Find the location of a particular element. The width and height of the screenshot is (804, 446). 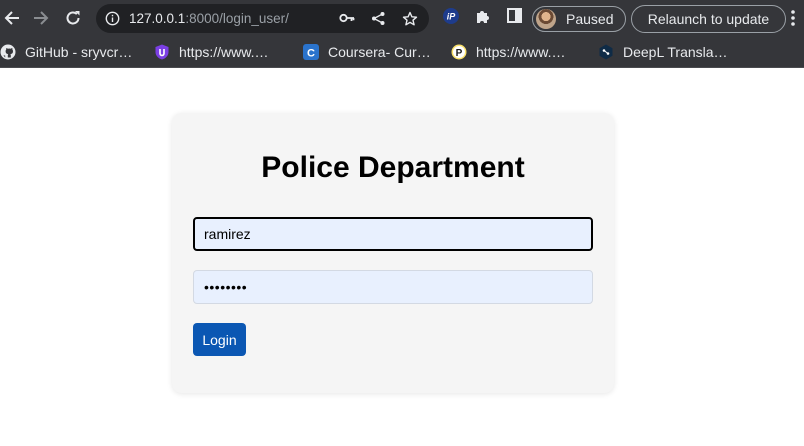

p-icon-letter: P is located at coordinates (459, 53).